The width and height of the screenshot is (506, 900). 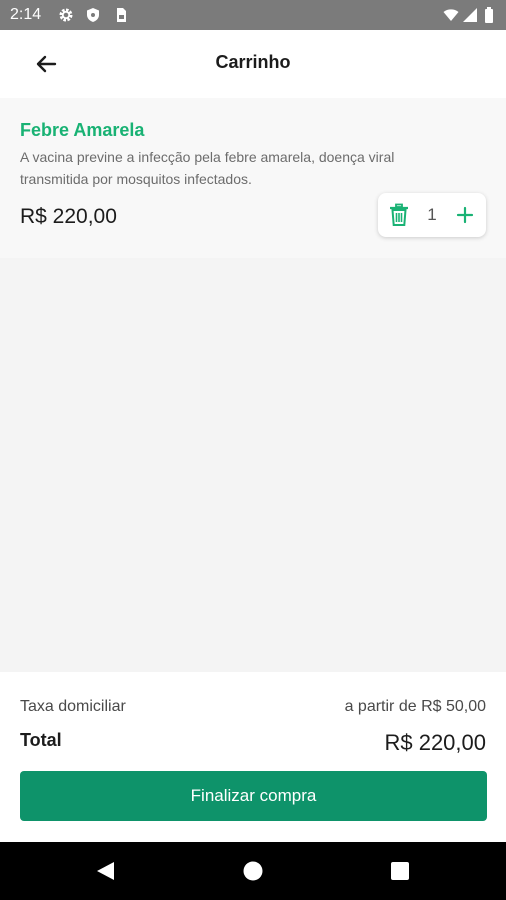 What do you see at coordinates (253, 796) in the screenshot?
I see `checkout-button: Finalizar compra` at bounding box center [253, 796].